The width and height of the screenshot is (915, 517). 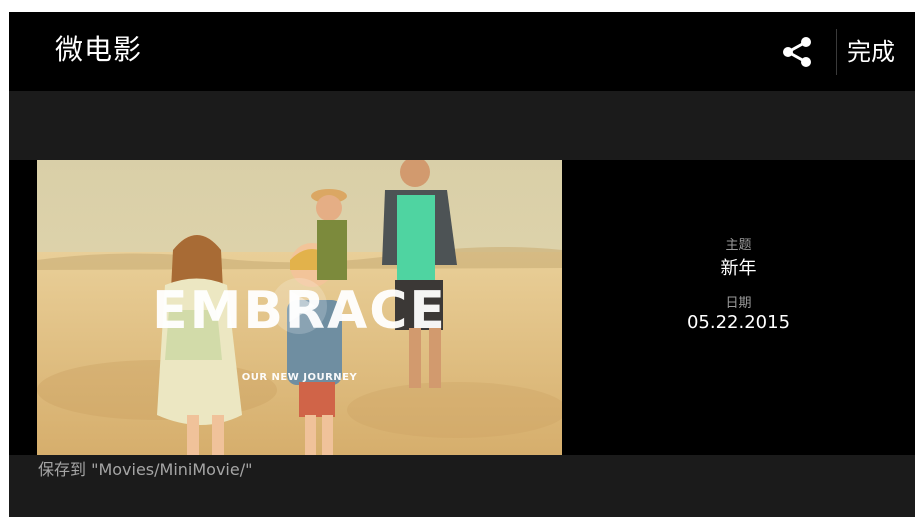 What do you see at coordinates (462, 486) in the screenshot?
I see `footer-bar: 保存到 "Movies/MiniMovie/"` at bounding box center [462, 486].